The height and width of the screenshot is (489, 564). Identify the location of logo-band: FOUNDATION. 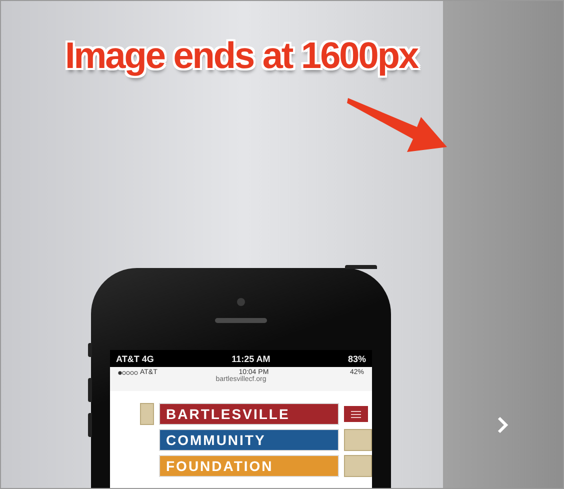
(249, 466).